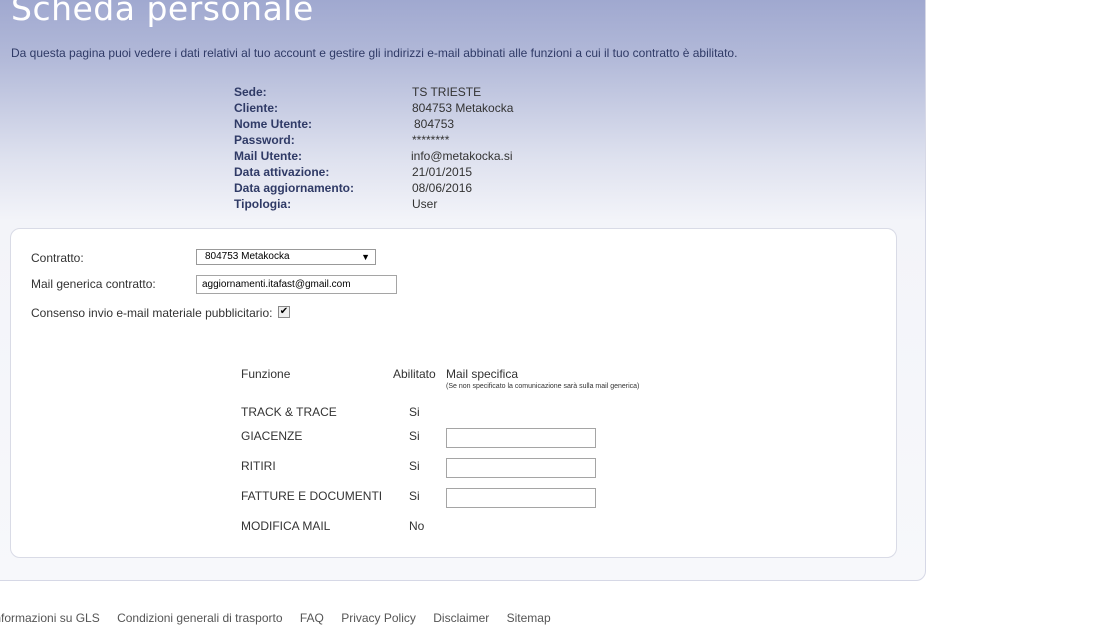 The height and width of the screenshot is (631, 1098). Describe the element at coordinates (442, 172) in the screenshot. I see `info-value: 21/01/2015` at that location.